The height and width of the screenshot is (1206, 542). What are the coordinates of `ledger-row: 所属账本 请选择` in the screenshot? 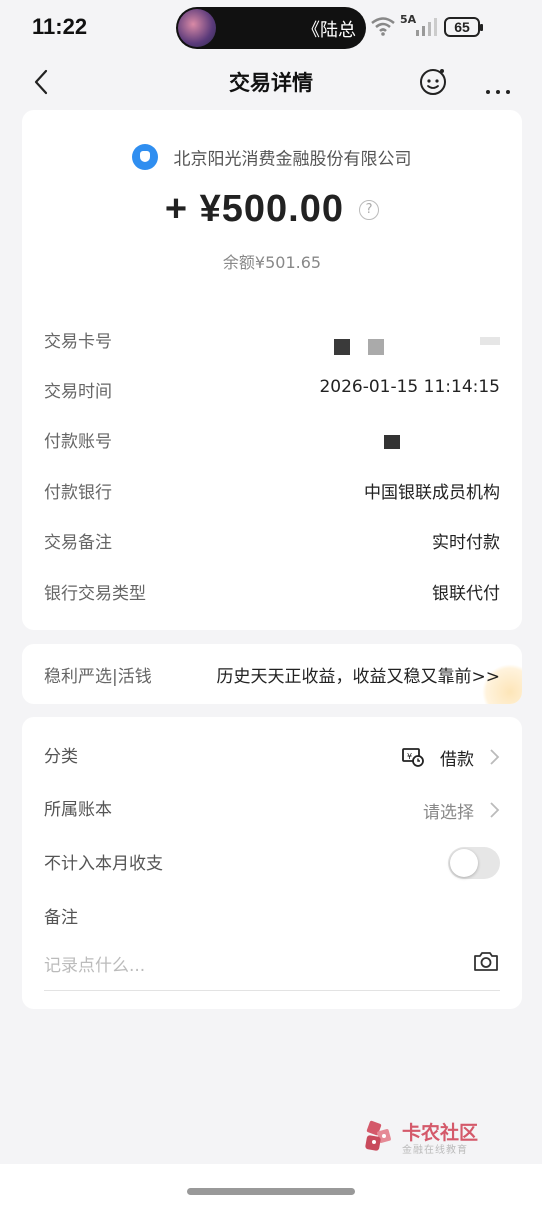 It's located at (272, 810).